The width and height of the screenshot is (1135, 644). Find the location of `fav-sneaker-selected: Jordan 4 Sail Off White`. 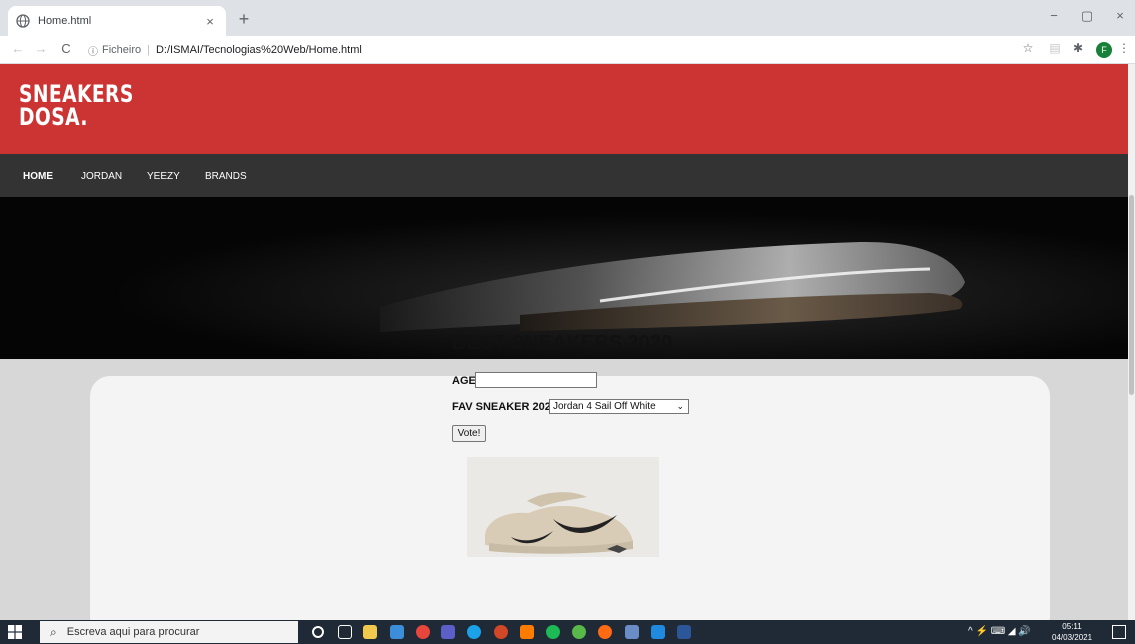

fav-sneaker-selected: Jordan 4 Sail Off White is located at coordinates (604, 406).